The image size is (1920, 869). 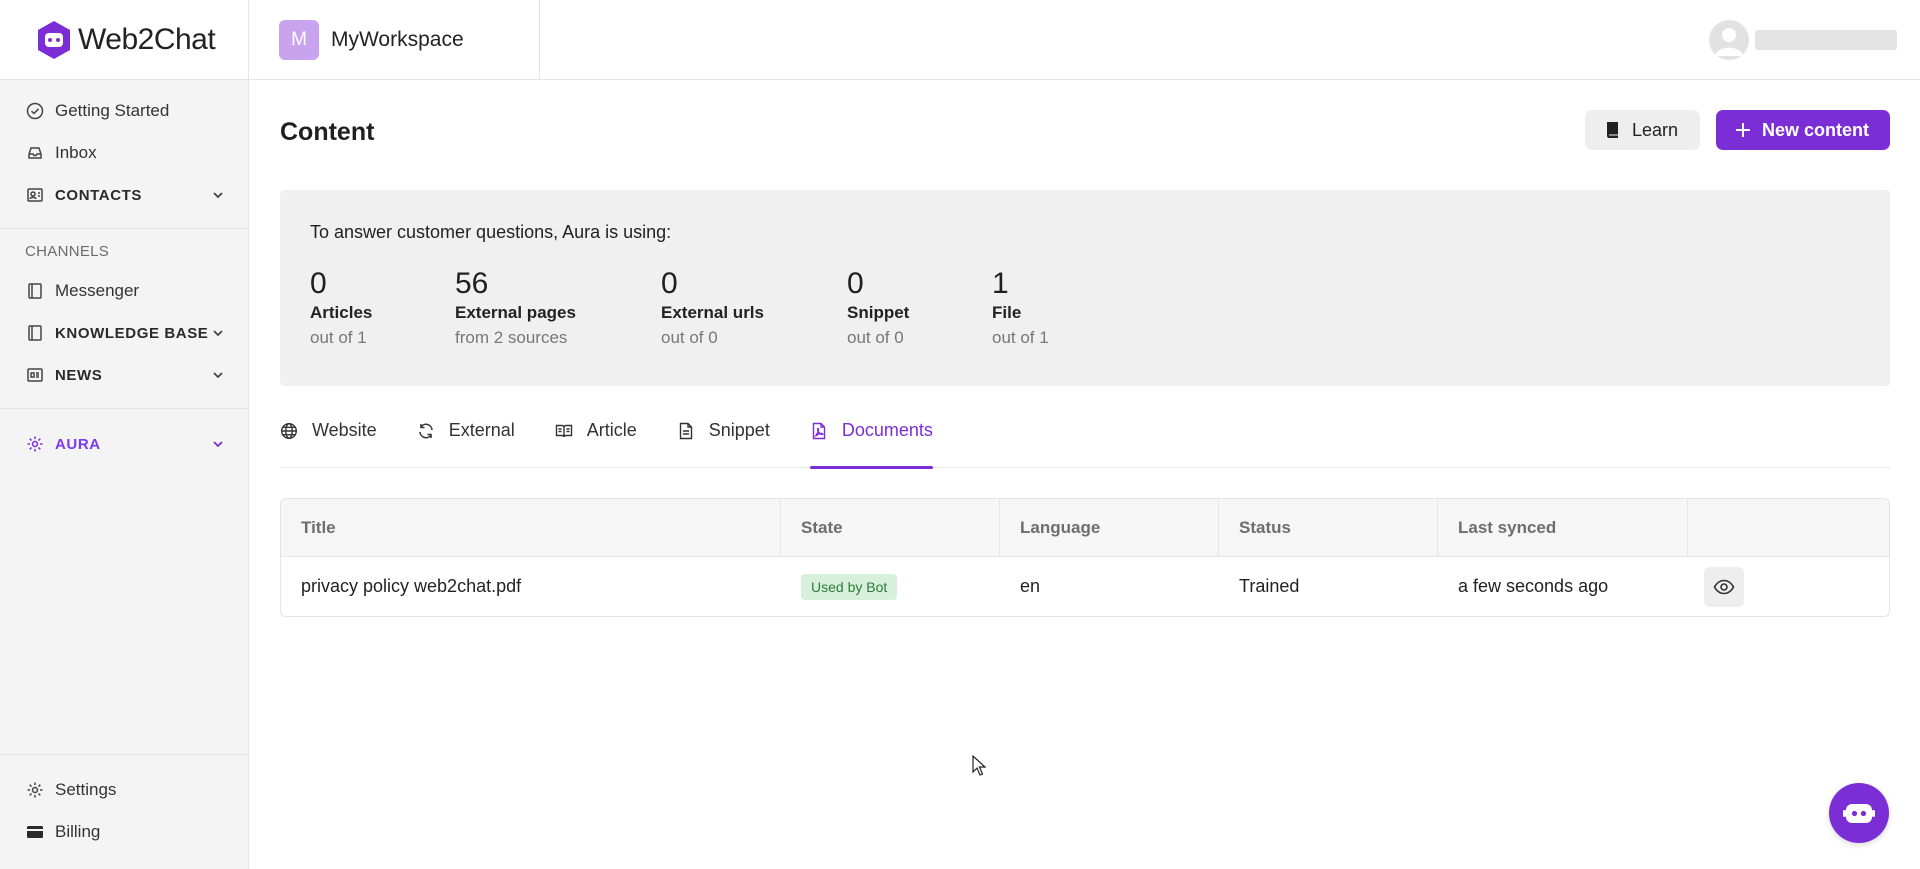 I want to click on sidebar-item-getting-started: Getting Started, so click(x=124, y=111).